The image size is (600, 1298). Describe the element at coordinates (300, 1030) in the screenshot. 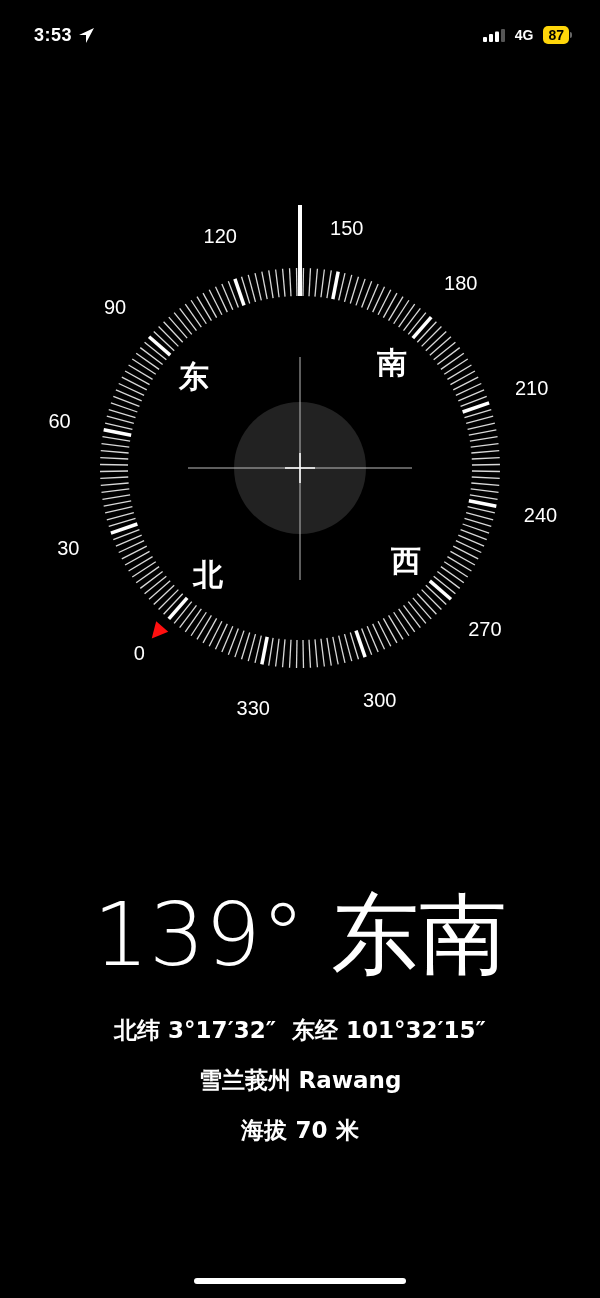

I see `coordinates-text: 北纬 3°17′32″ 东经 101°32′15″` at that location.